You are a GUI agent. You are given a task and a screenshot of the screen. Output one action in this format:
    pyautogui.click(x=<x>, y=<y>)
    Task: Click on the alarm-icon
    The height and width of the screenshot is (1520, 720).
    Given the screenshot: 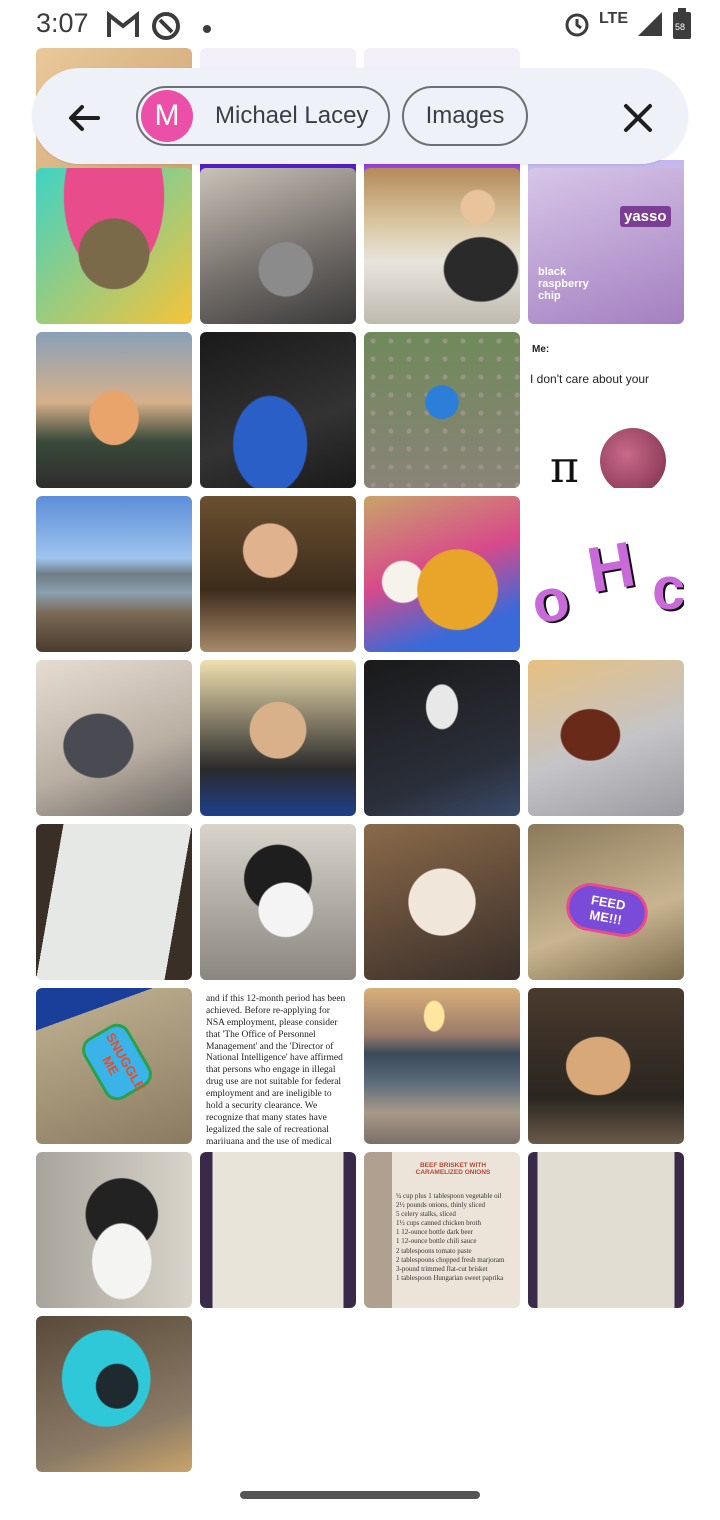 What is the action you would take?
    pyautogui.click(x=577, y=26)
    